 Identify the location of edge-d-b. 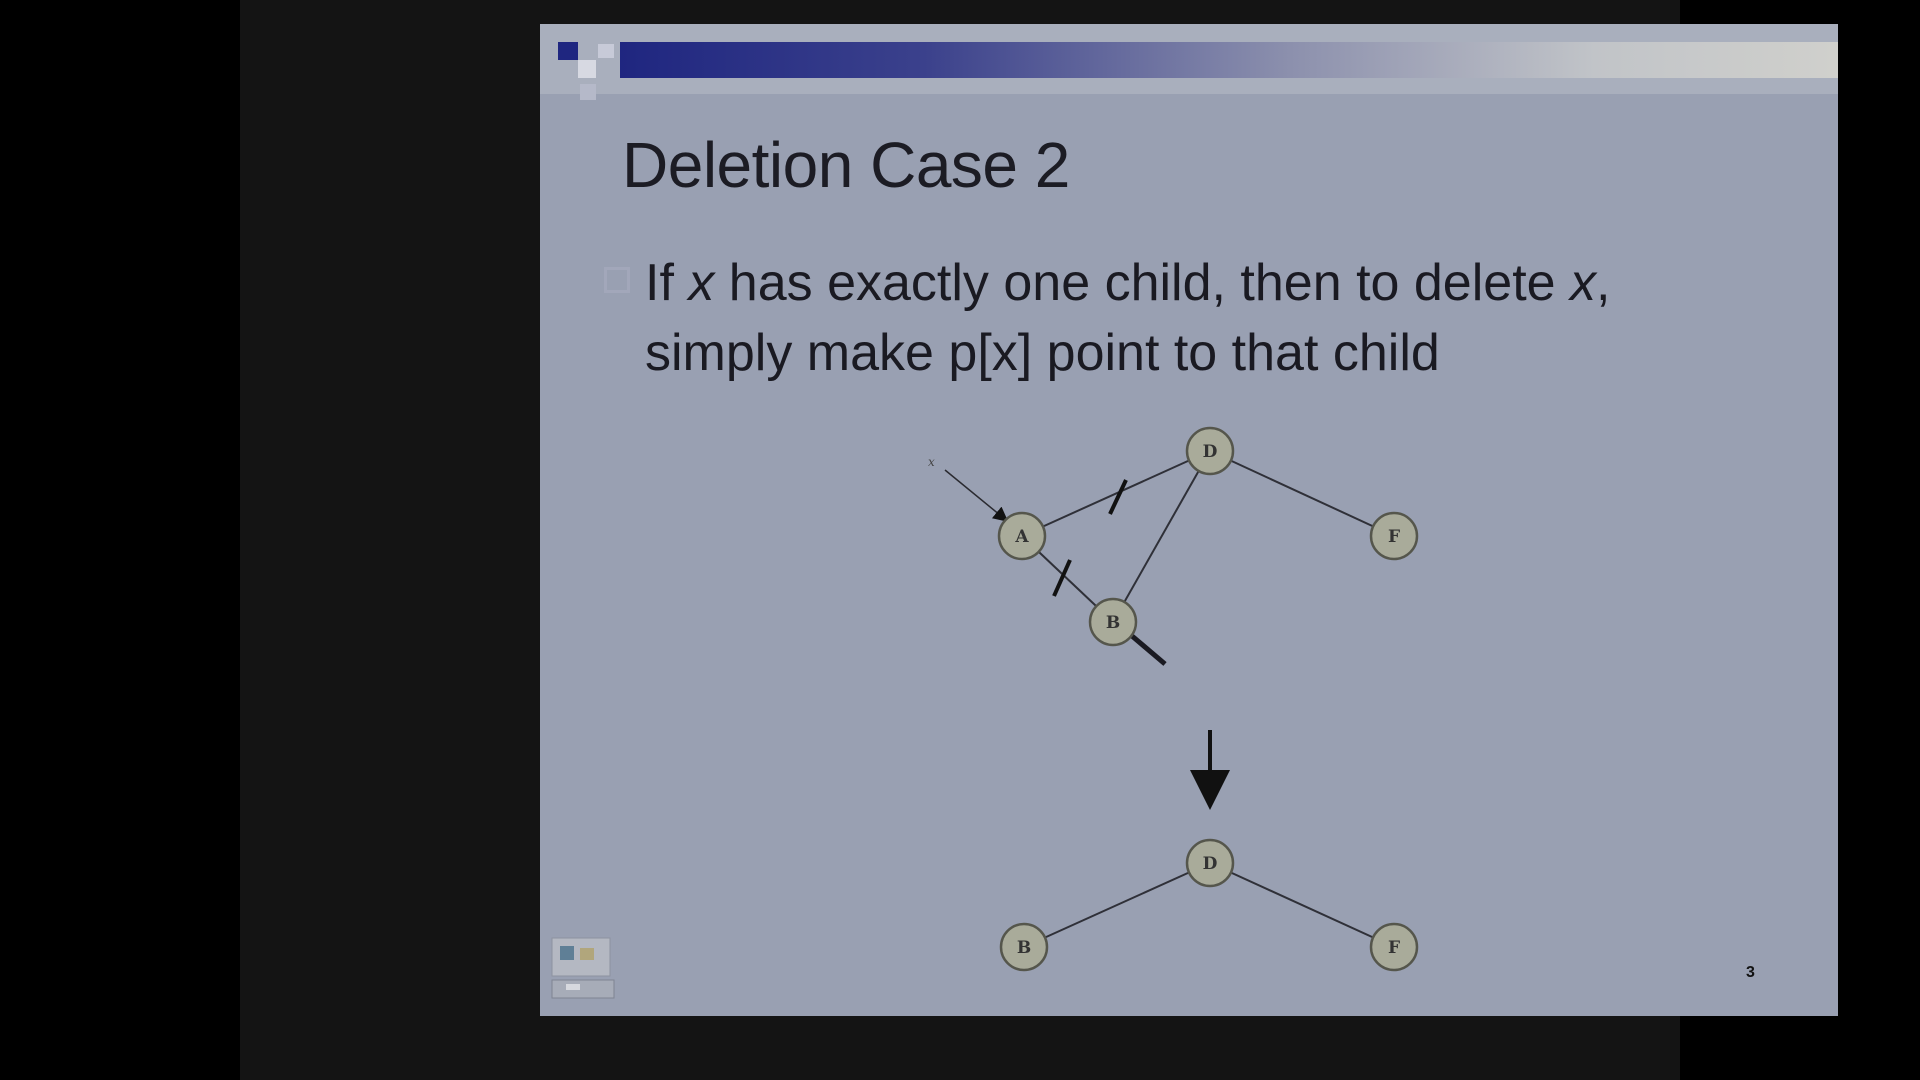
(1161, 536).